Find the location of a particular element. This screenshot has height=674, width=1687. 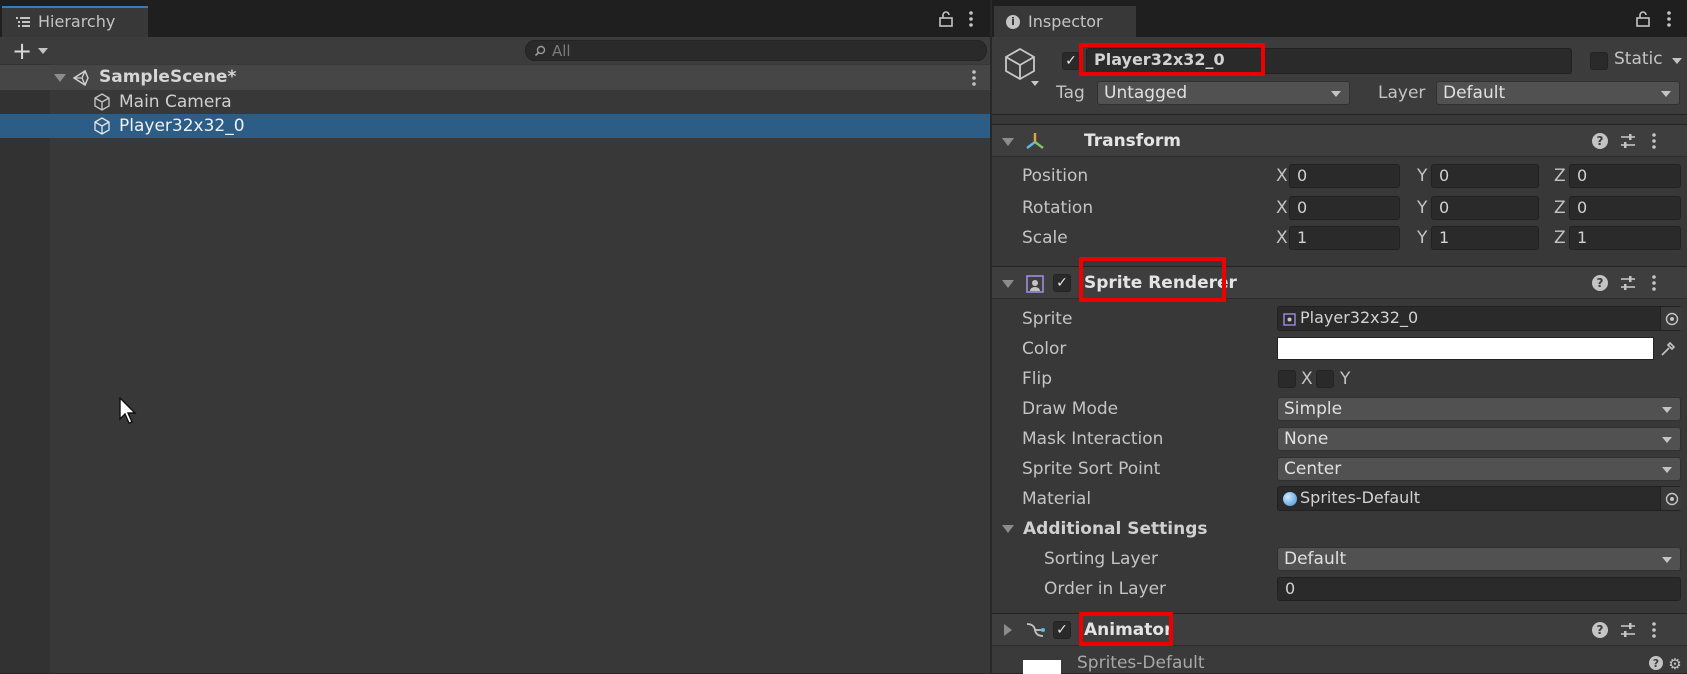

add-object-button: + is located at coordinates (30, 51).